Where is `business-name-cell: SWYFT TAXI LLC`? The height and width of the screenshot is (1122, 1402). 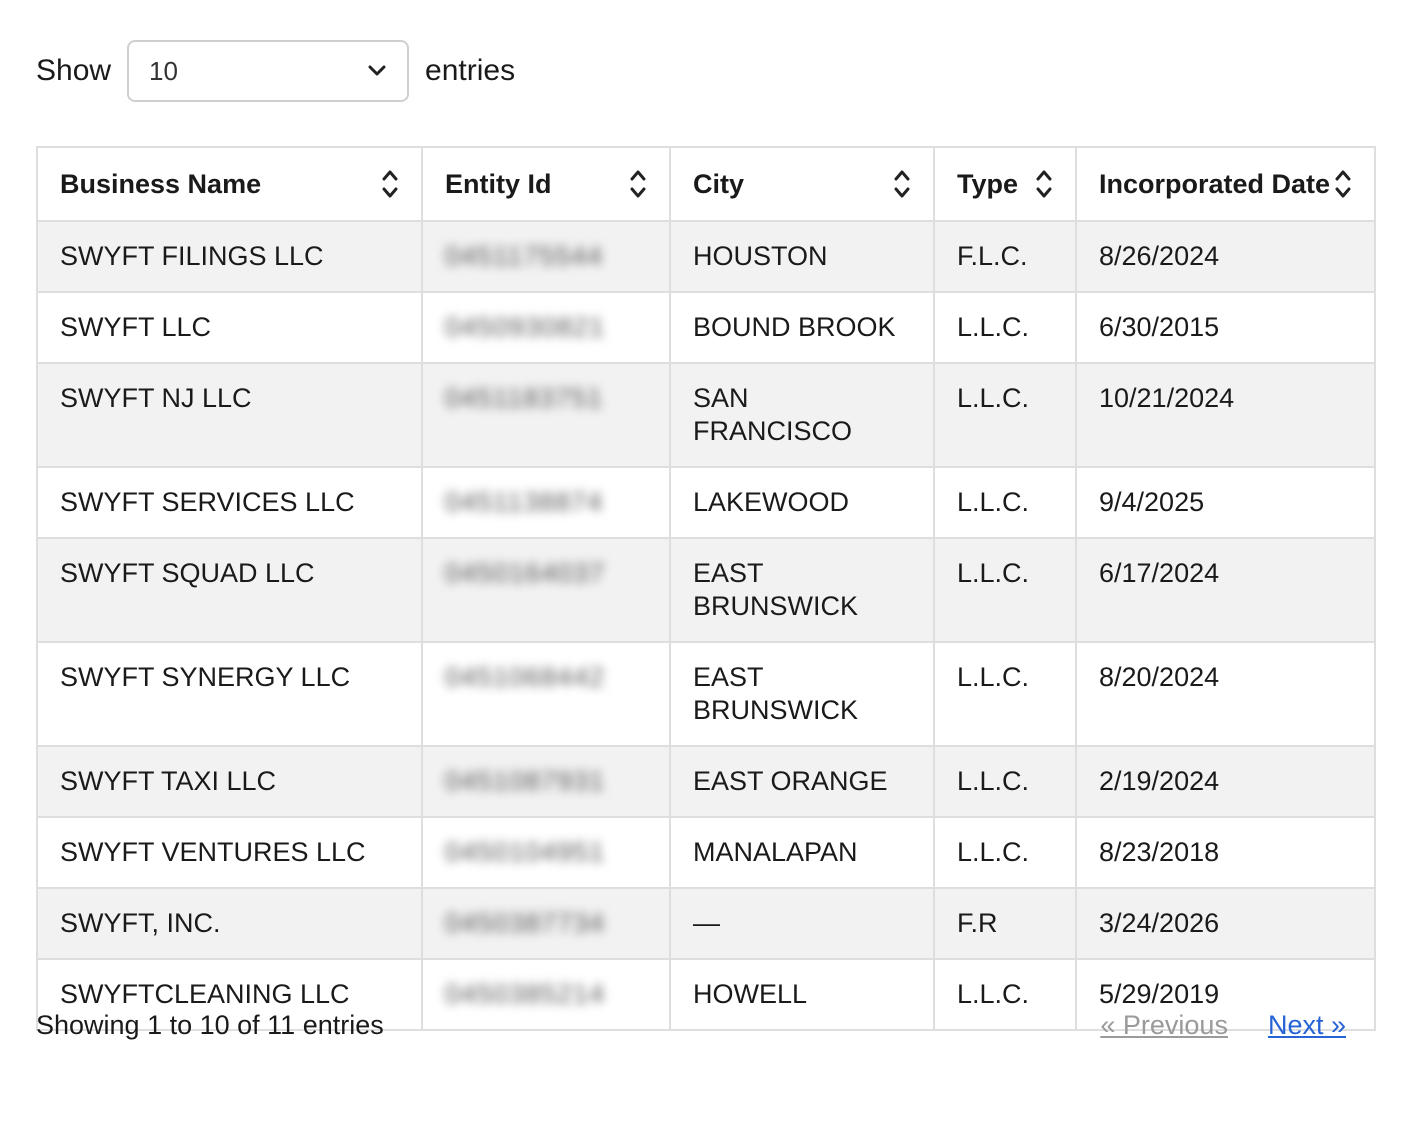
business-name-cell: SWYFT TAXI LLC is located at coordinates (229, 781).